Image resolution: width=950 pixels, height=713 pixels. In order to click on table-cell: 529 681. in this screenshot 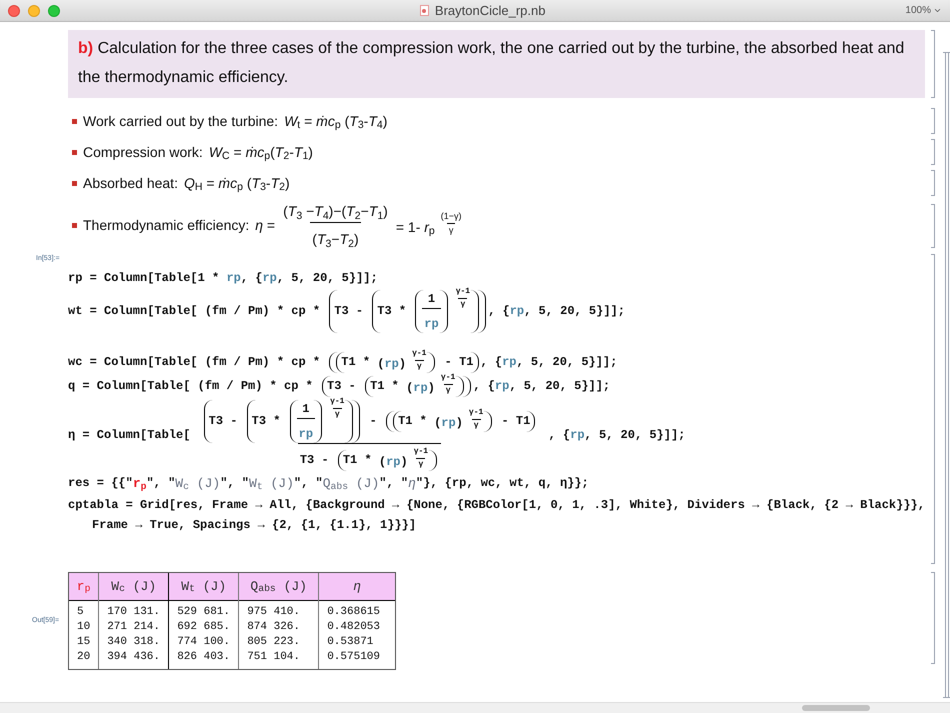, I will do `click(203, 612)`.